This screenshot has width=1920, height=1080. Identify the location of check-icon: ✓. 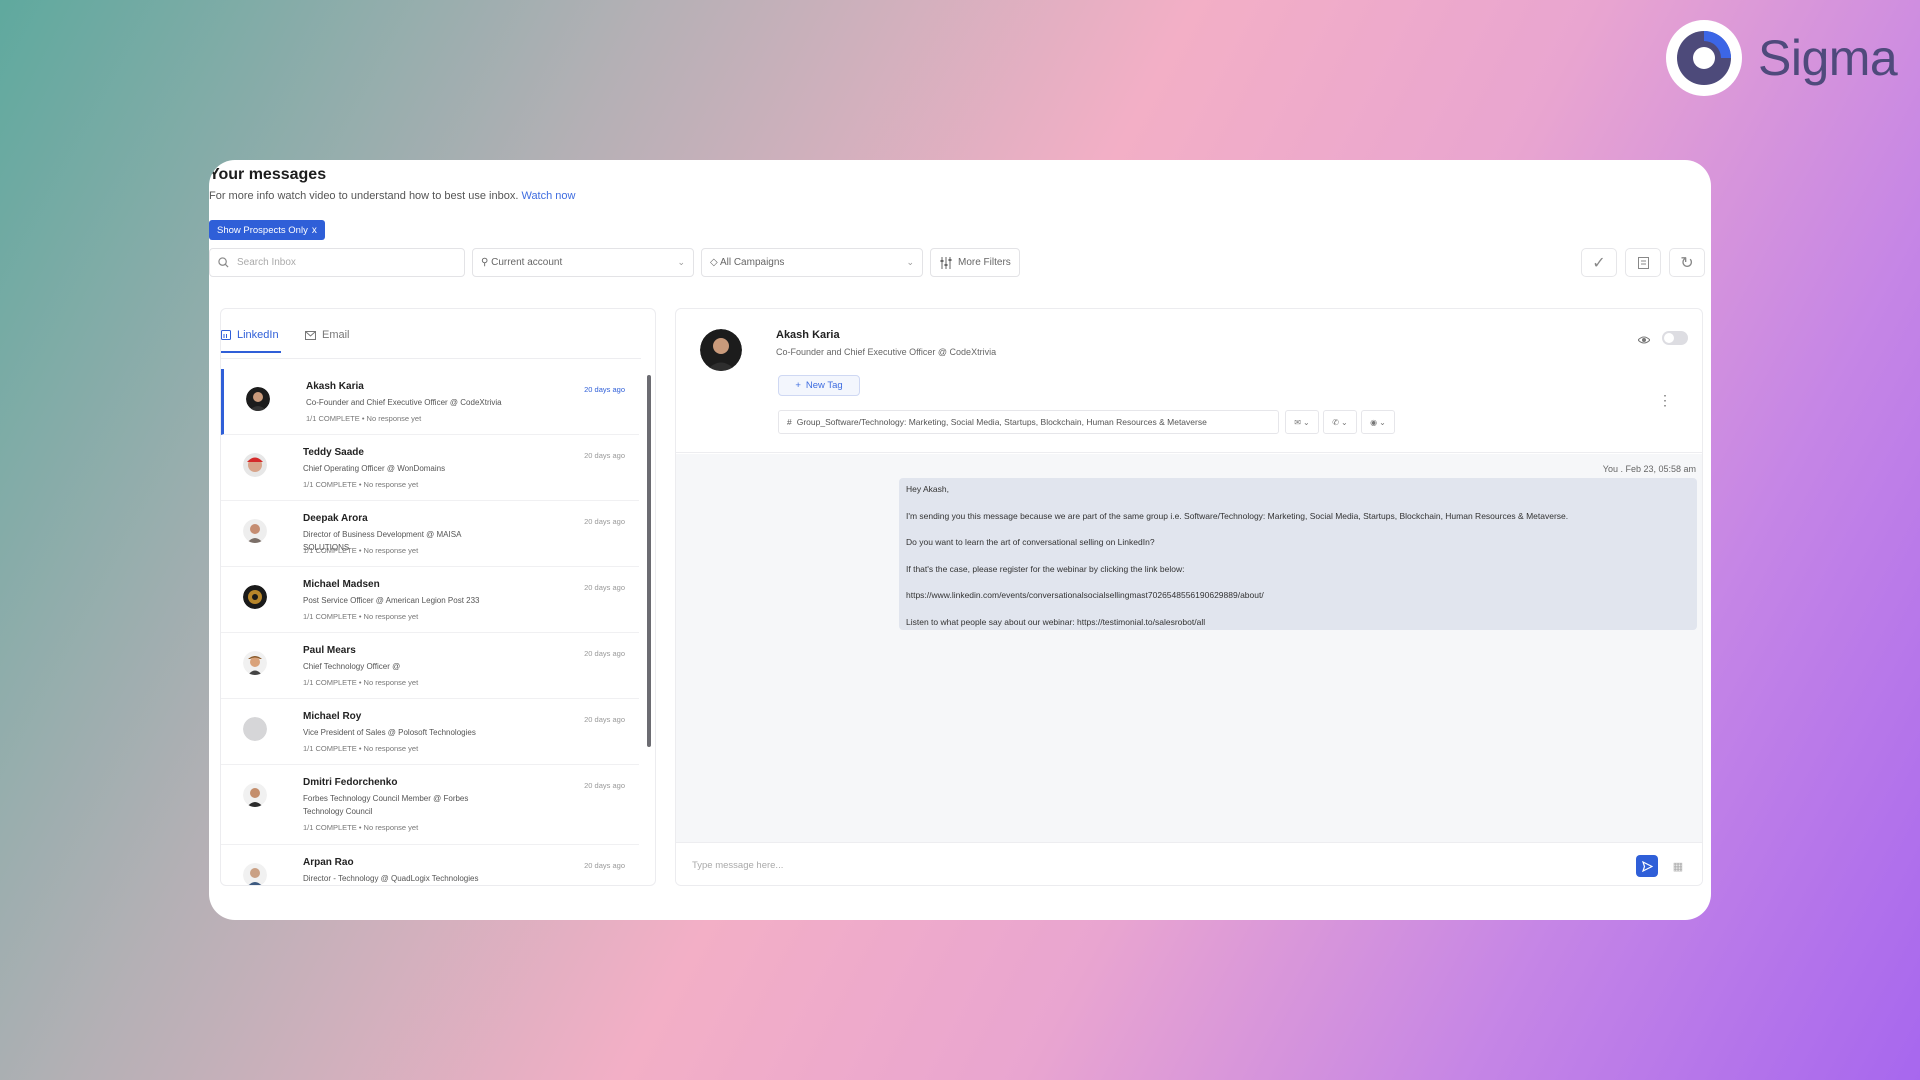
(1599, 263).